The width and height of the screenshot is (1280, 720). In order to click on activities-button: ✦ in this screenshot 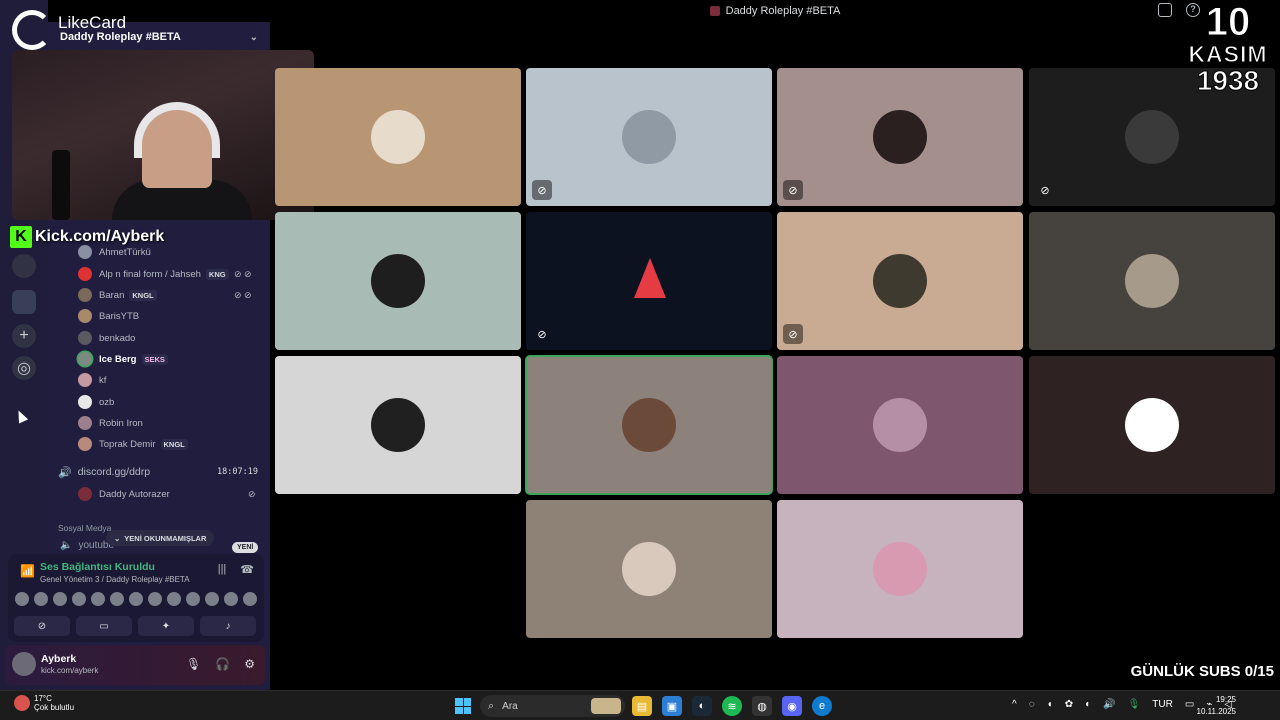, I will do `click(166, 626)`.